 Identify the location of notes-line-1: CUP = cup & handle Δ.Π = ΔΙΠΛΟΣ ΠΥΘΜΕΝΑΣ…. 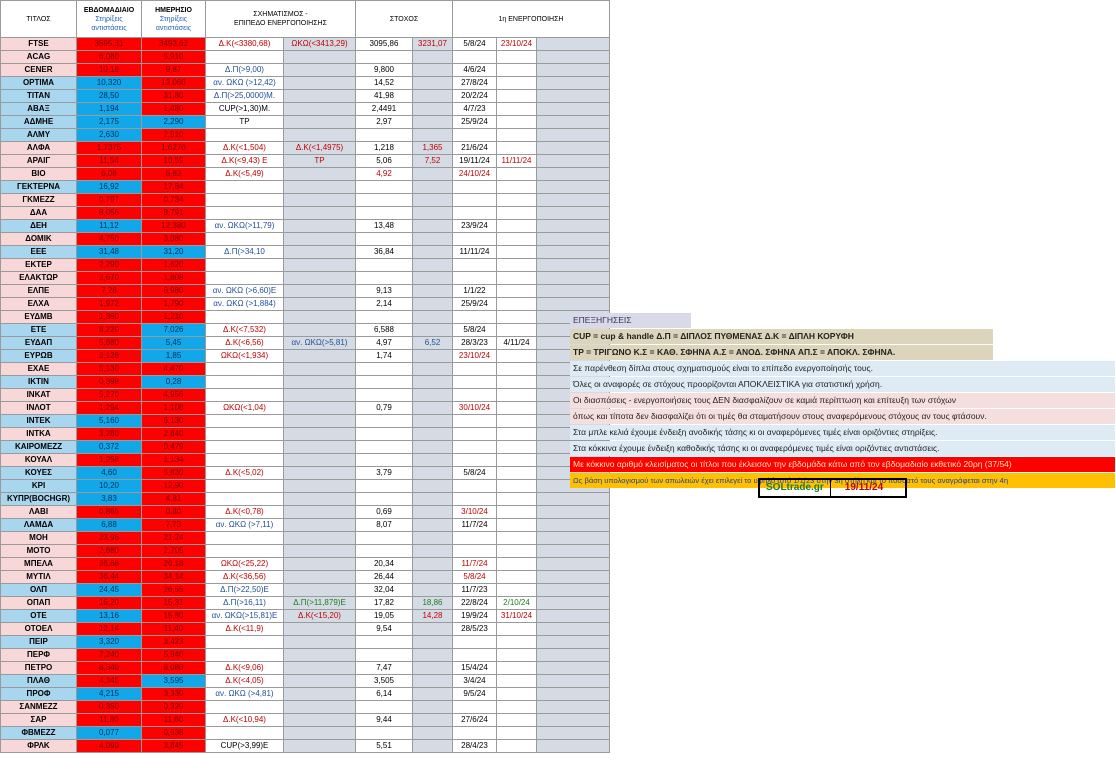
(781, 336).